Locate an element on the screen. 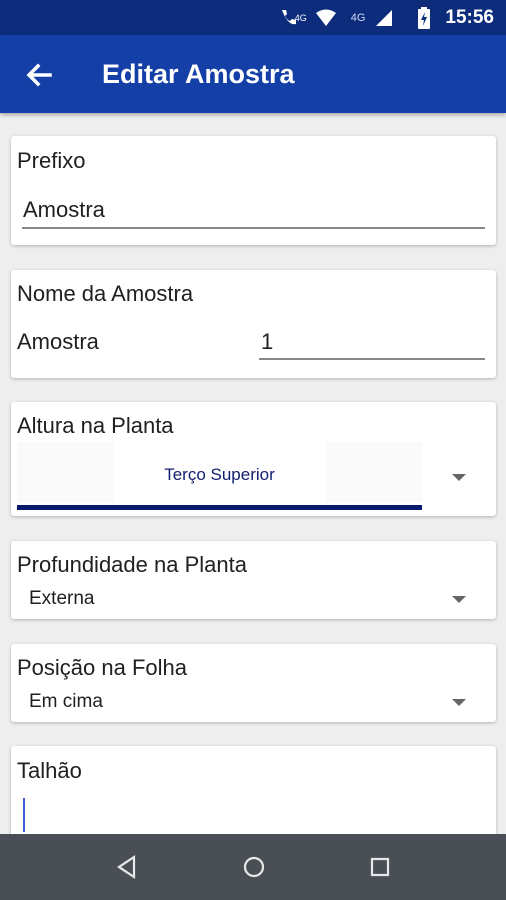 The width and height of the screenshot is (506, 900). arrow-back-icon is located at coordinates (39, 75).